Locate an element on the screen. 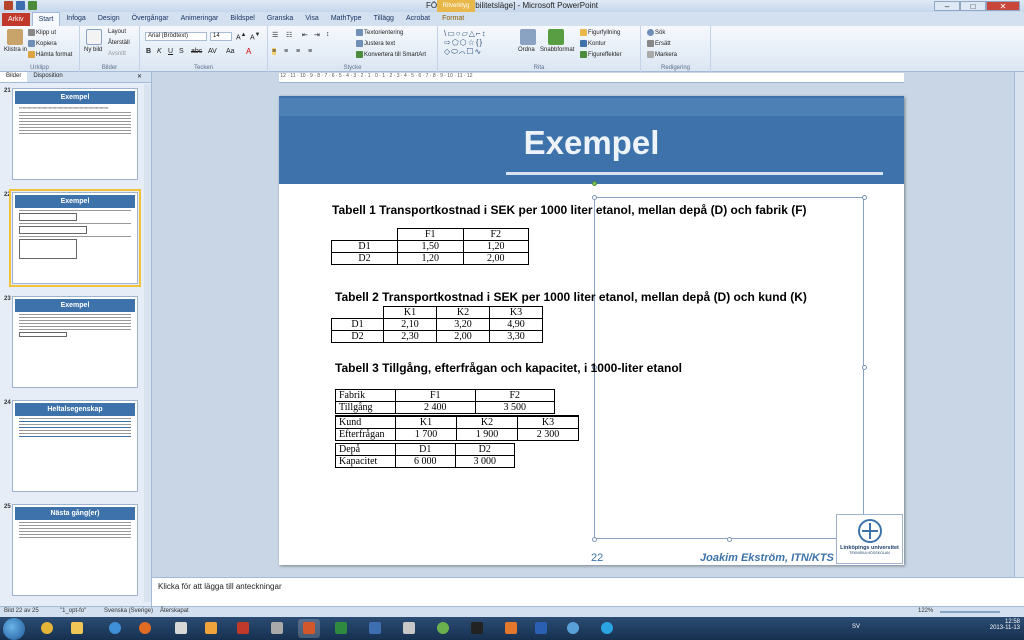 The height and width of the screenshot is (640, 1024). italic-button: K is located at coordinates (159, 51).